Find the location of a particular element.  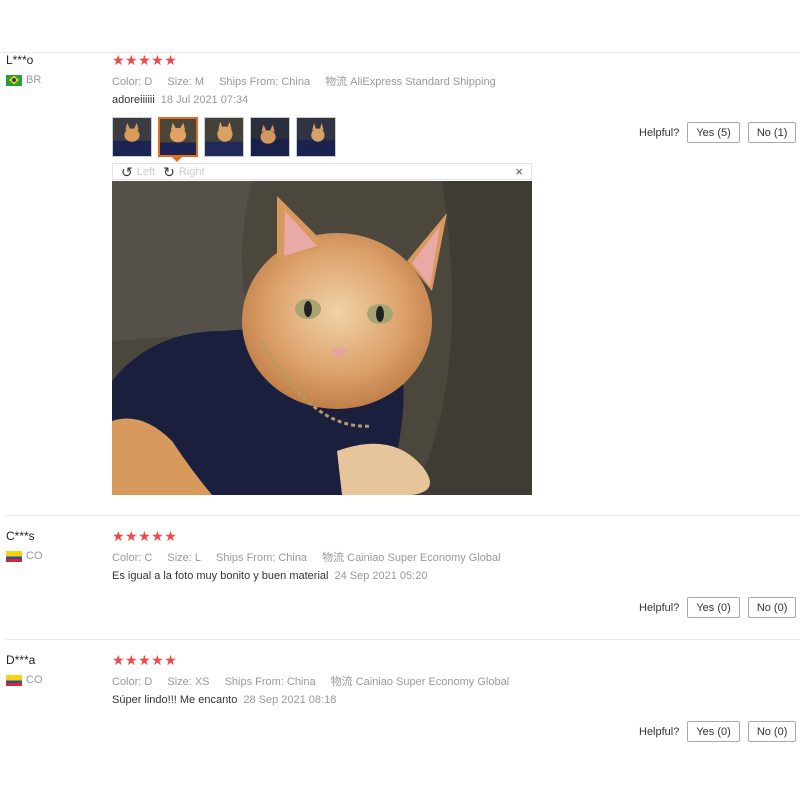

reviewer-name: C***s is located at coordinates (20, 536).